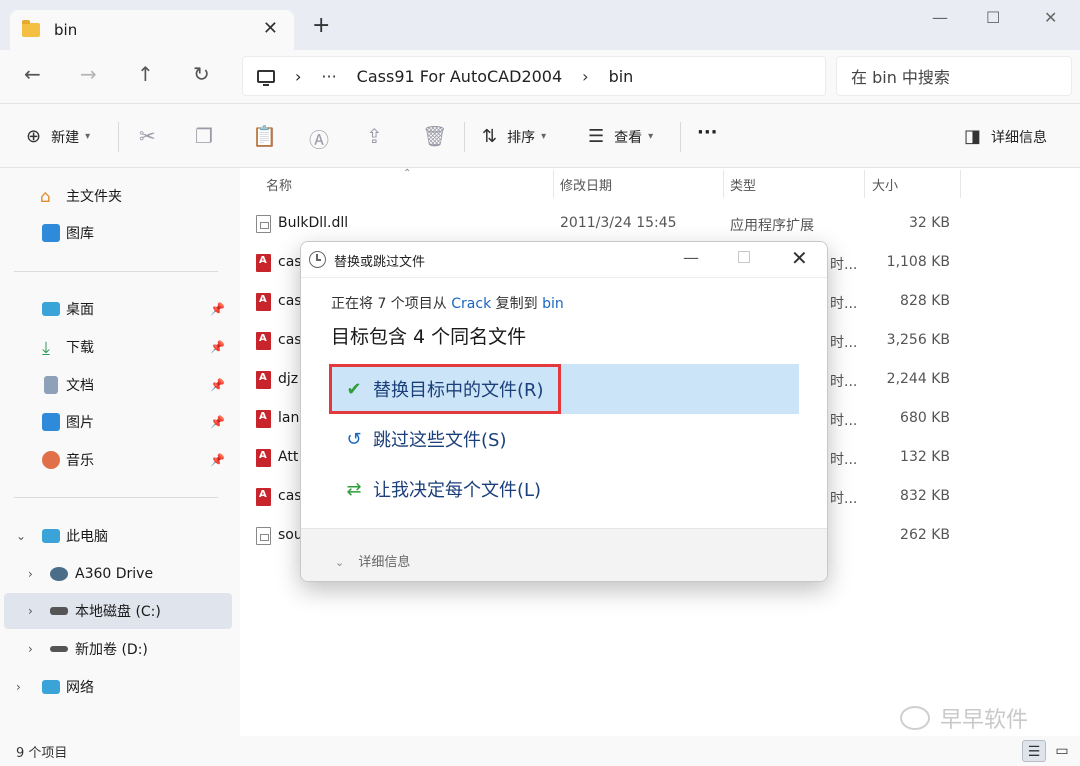  What do you see at coordinates (114, 422) in the screenshot?
I see `sidebar-item-pictures: 图片 📌` at bounding box center [114, 422].